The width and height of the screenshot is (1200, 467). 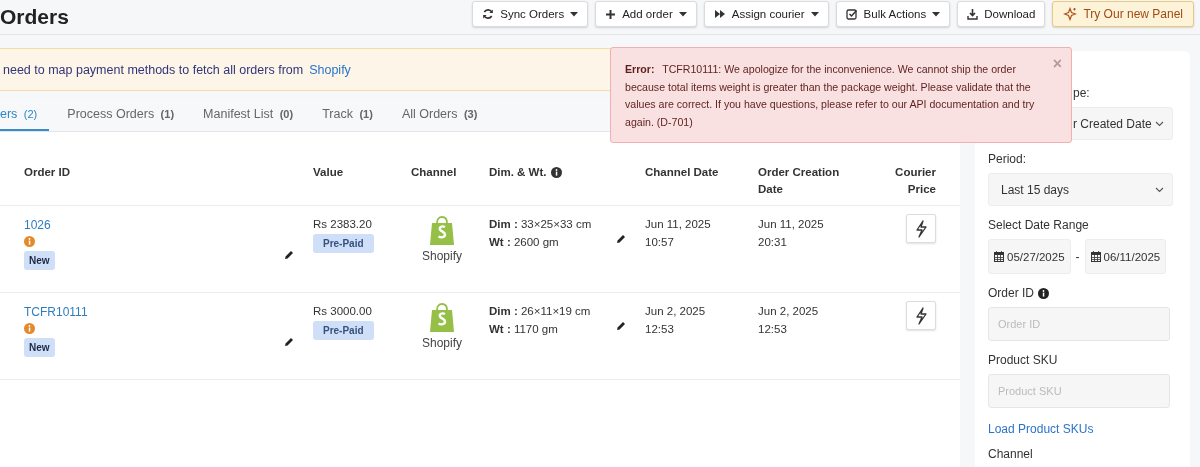 What do you see at coordinates (356, 114) in the screenshot?
I see `tab: Track (1)` at bounding box center [356, 114].